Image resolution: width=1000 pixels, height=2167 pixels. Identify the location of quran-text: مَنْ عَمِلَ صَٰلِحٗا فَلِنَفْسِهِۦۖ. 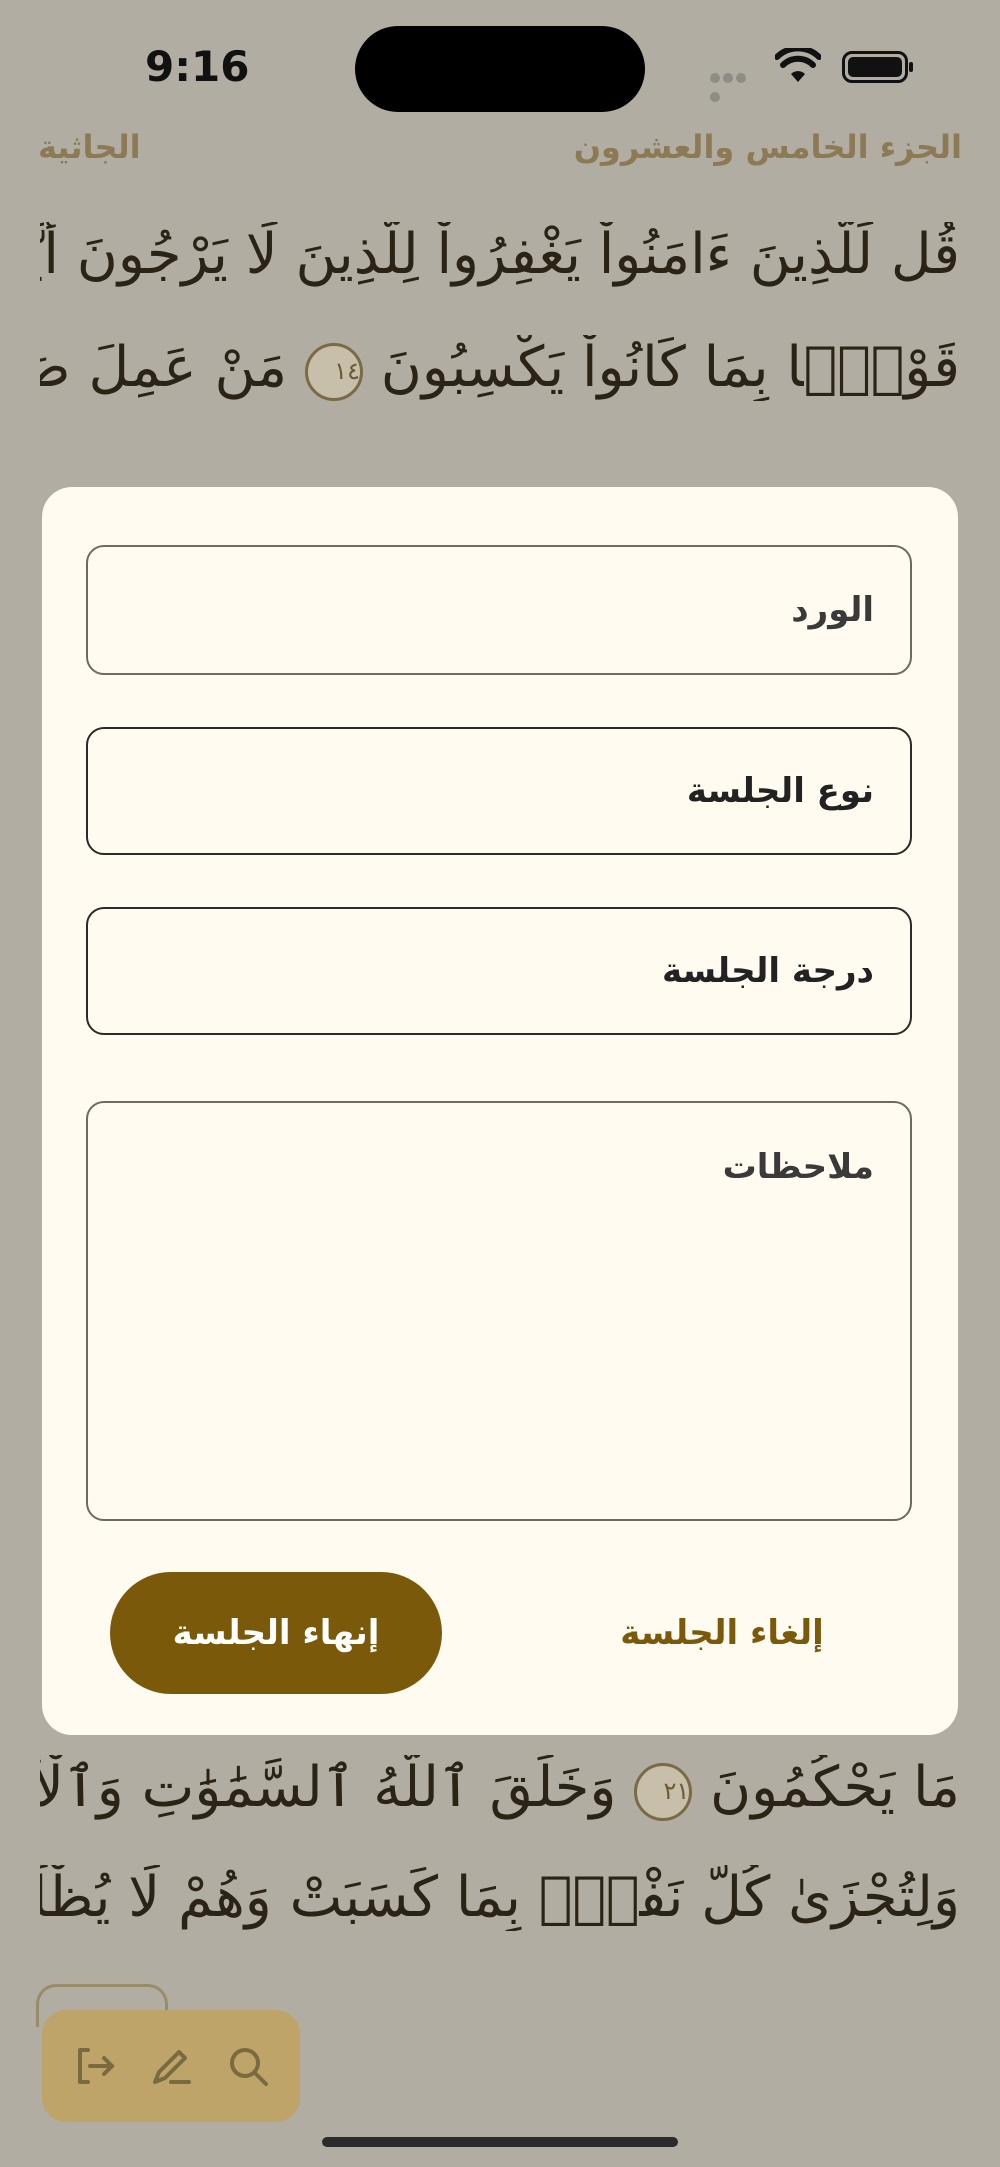
(164, 367).